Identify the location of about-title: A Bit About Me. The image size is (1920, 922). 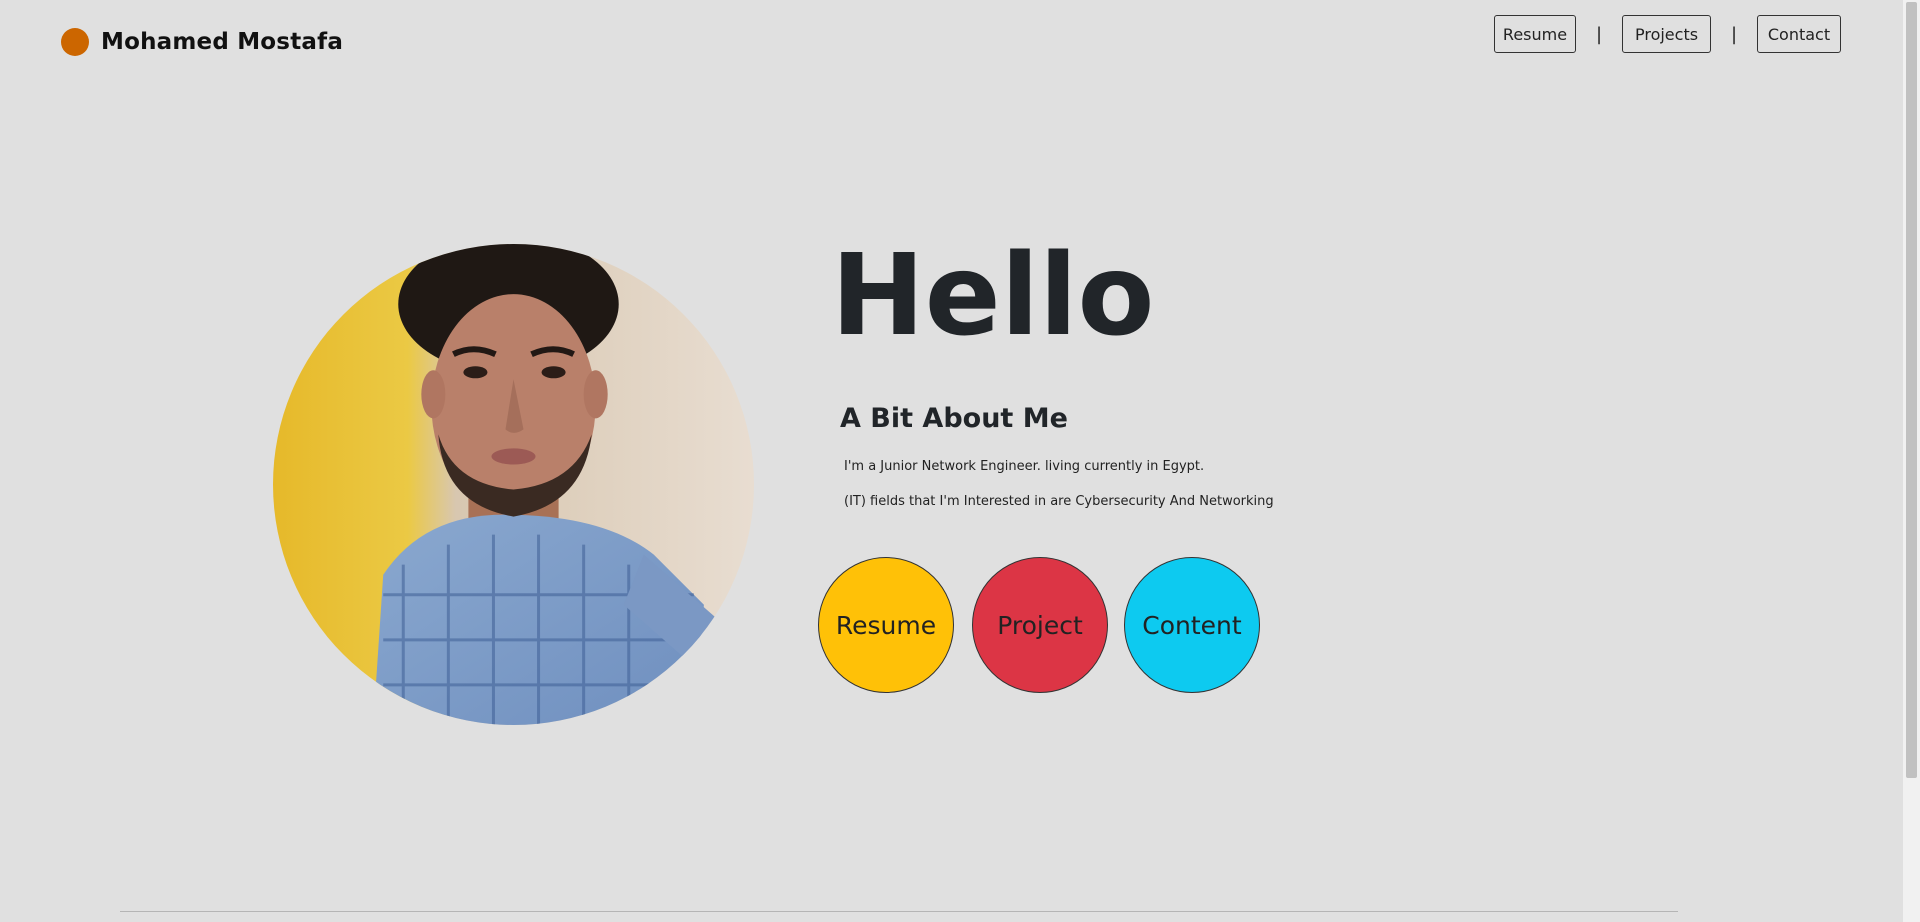
(954, 418).